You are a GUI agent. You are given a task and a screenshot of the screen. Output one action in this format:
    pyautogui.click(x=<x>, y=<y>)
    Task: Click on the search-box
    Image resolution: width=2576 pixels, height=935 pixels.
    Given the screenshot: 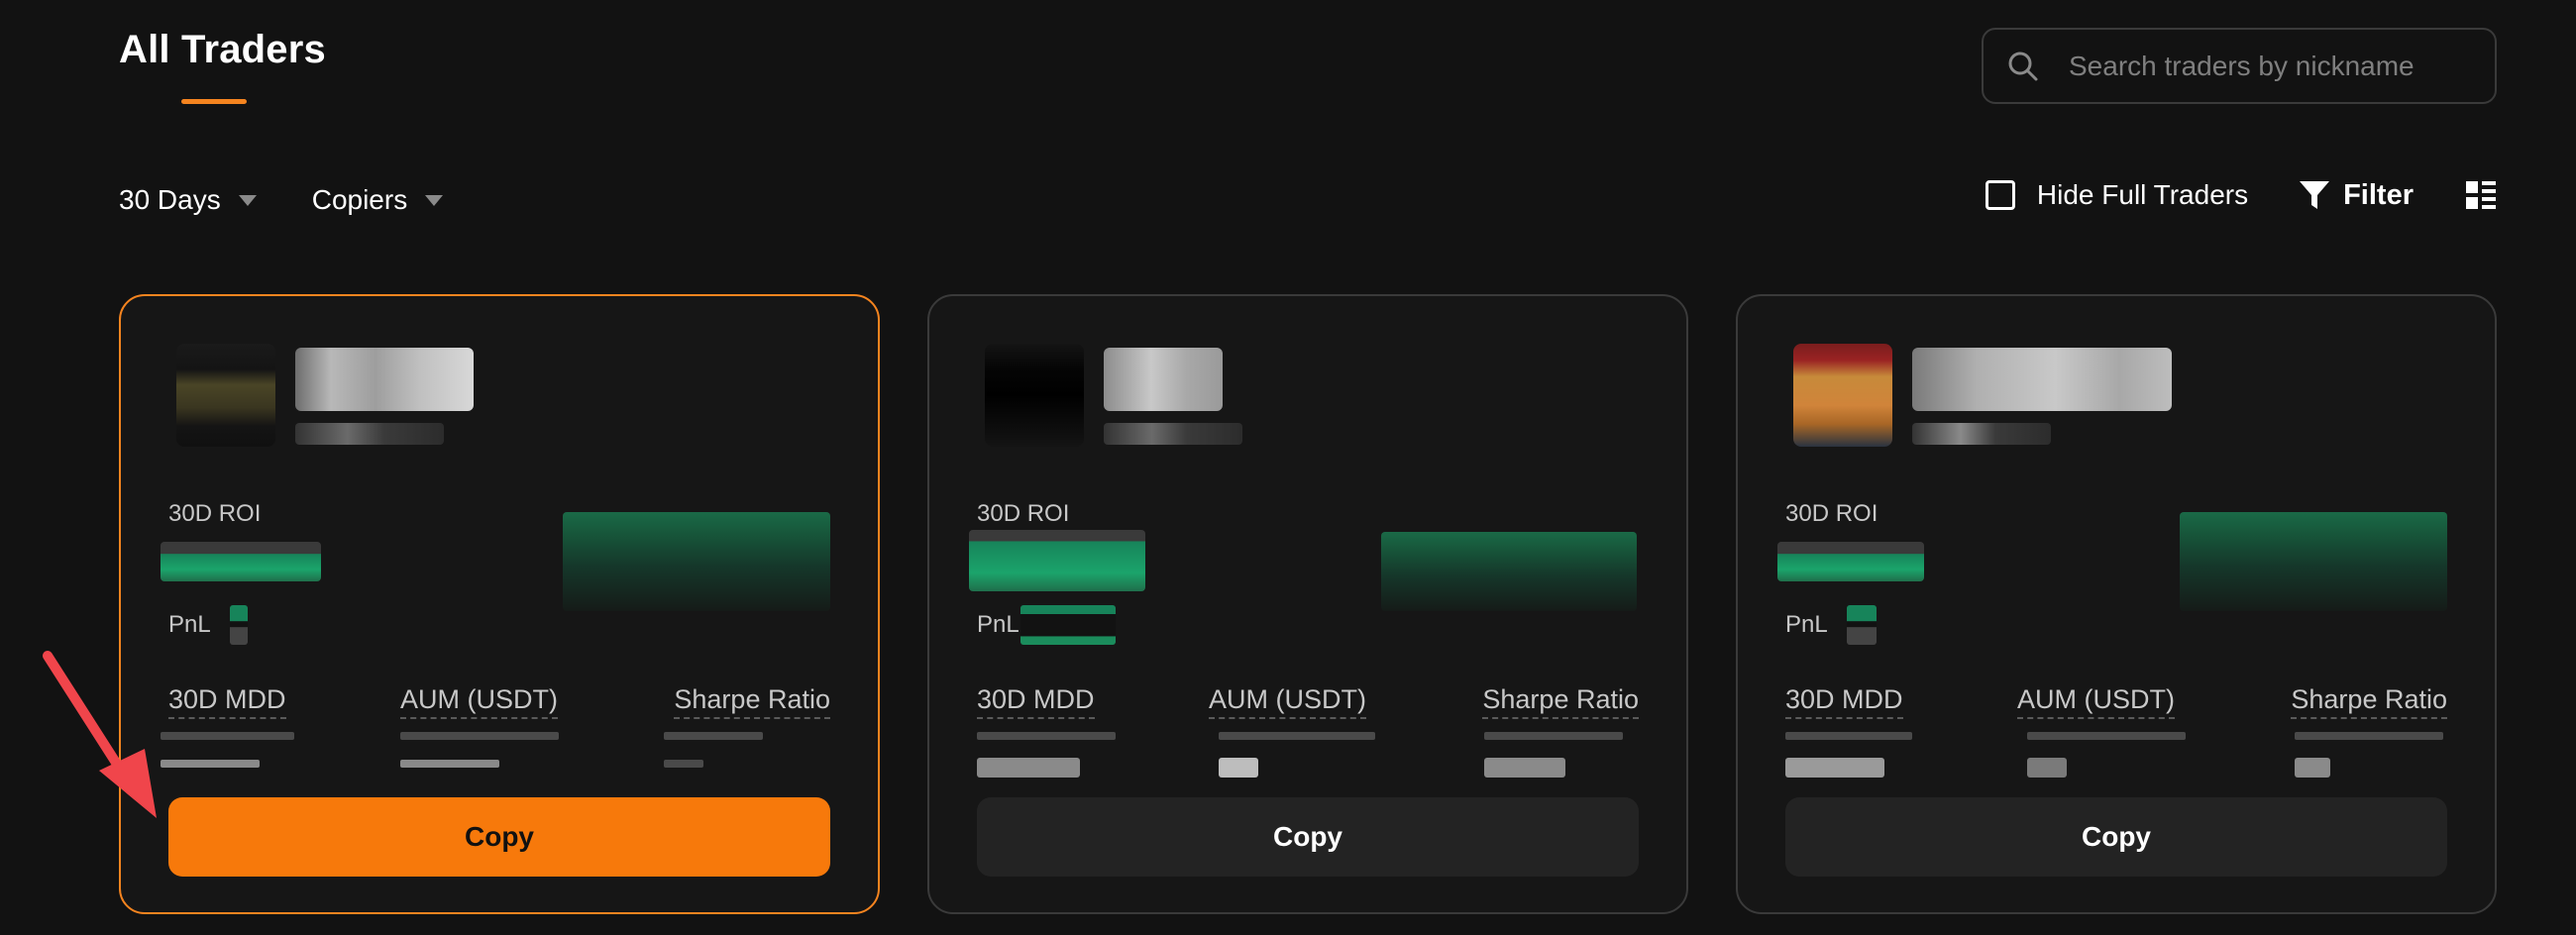 What is the action you would take?
    pyautogui.click(x=2239, y=66)
    